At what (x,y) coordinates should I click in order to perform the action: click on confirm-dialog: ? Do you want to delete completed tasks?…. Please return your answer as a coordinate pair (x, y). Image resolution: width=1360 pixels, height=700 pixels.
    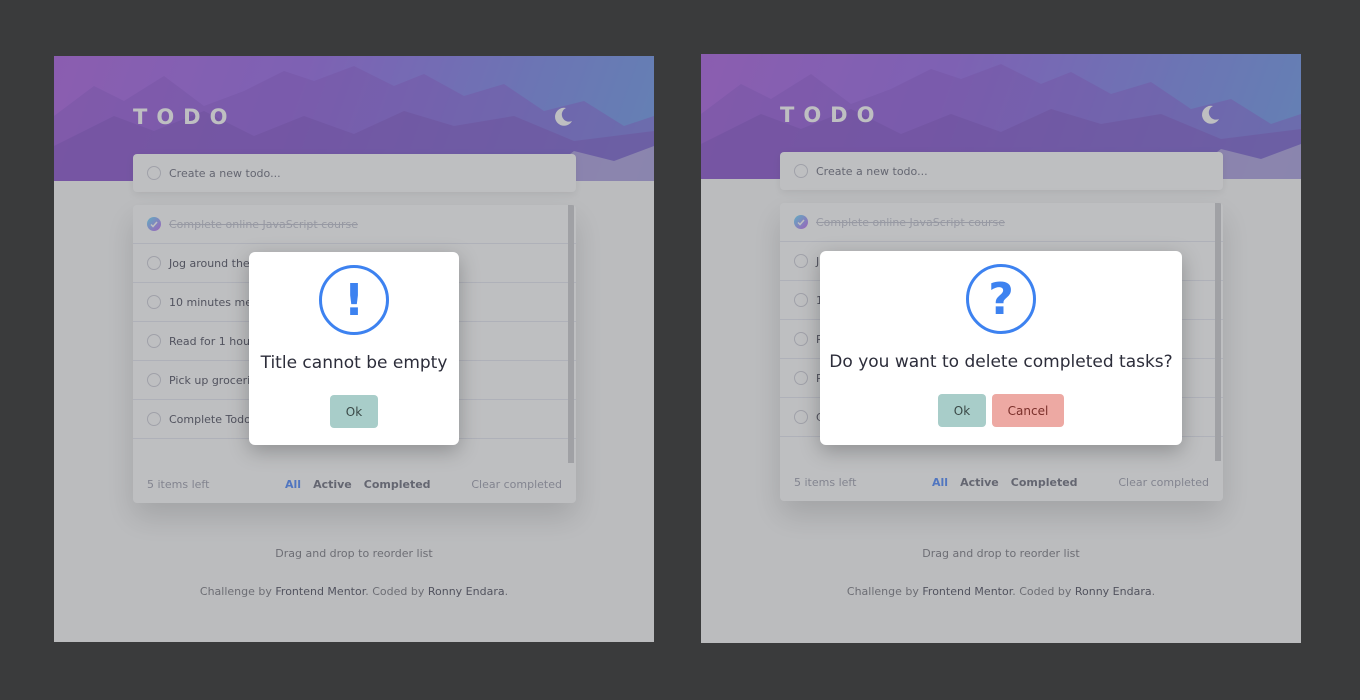
    Looking at the image, I should click on (1001, 348).